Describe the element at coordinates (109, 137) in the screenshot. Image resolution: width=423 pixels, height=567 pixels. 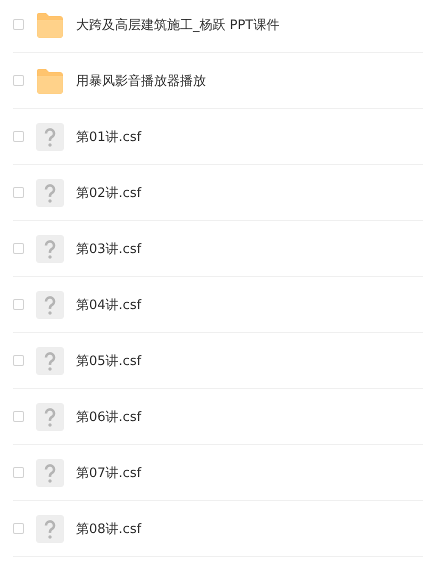
I see `file-name: 第01讲.csf` at that location.